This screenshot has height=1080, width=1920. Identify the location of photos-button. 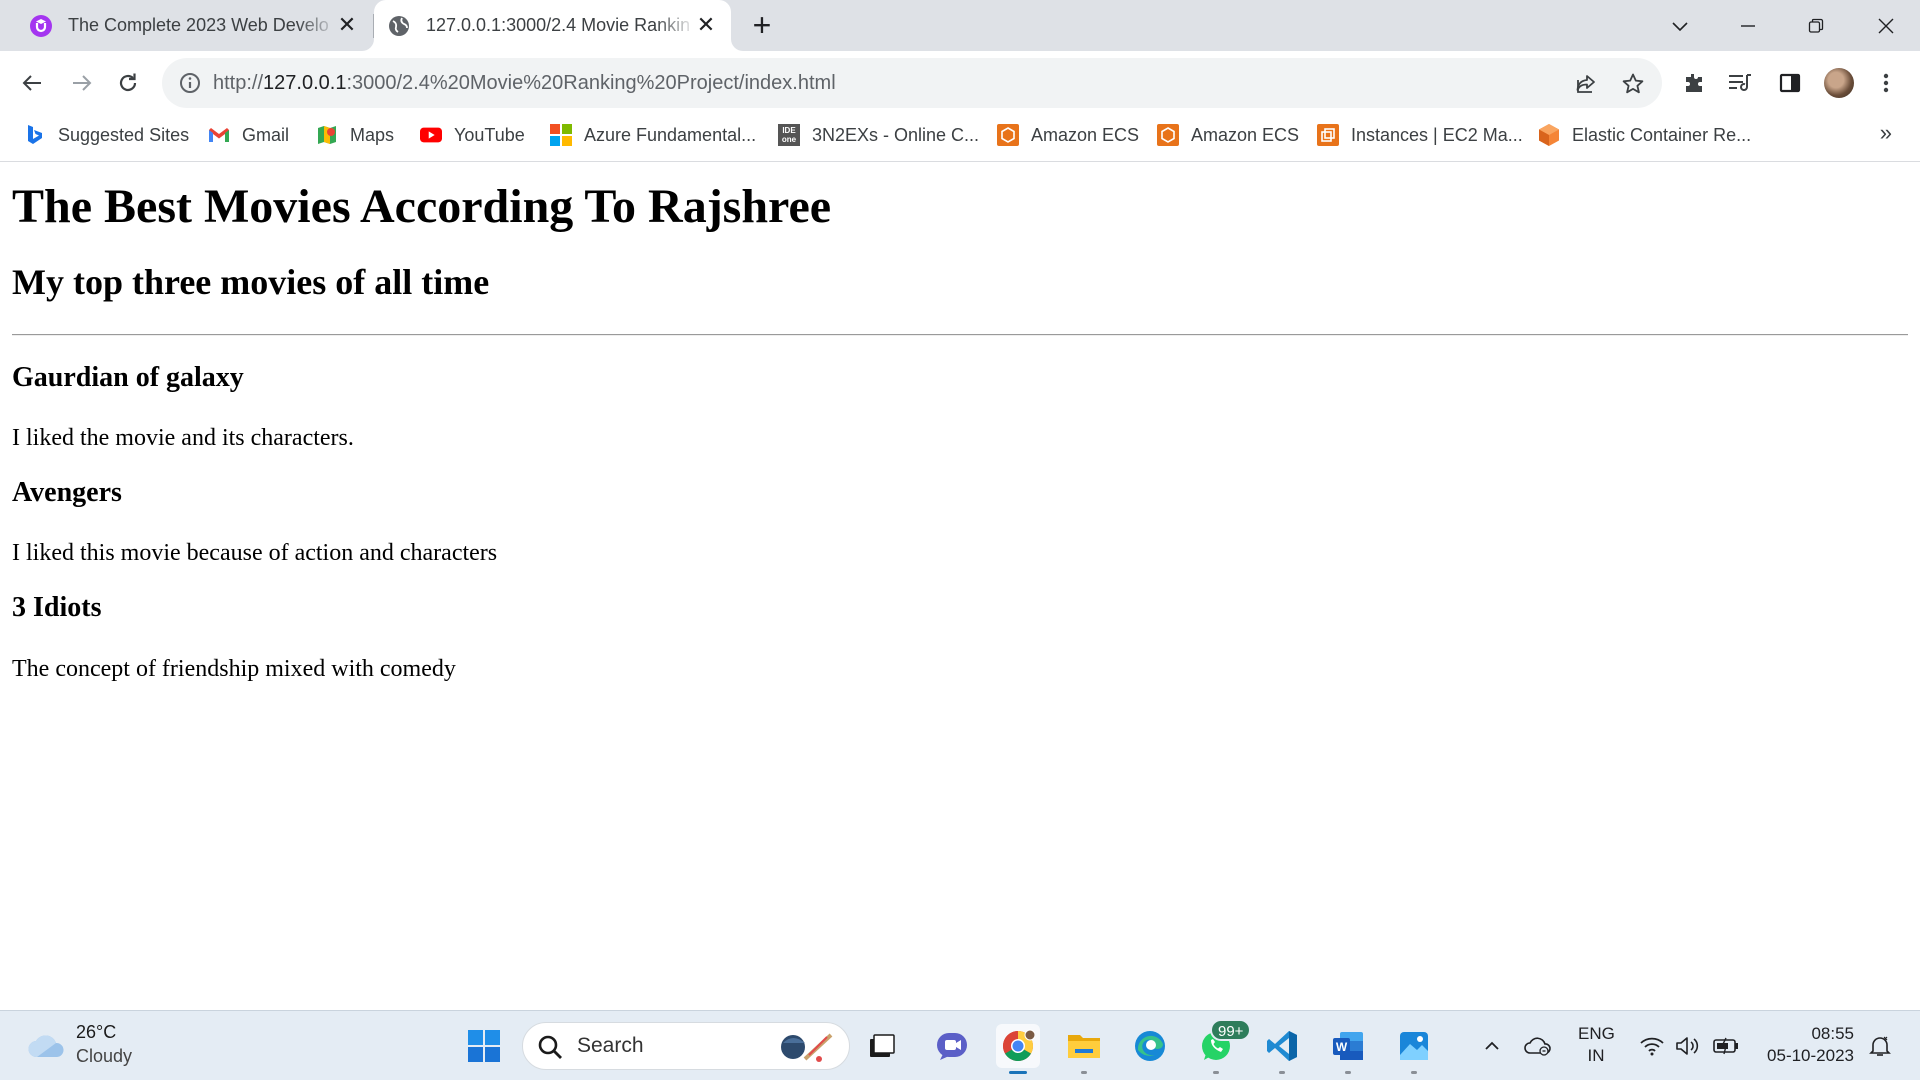
(1414, 1049).